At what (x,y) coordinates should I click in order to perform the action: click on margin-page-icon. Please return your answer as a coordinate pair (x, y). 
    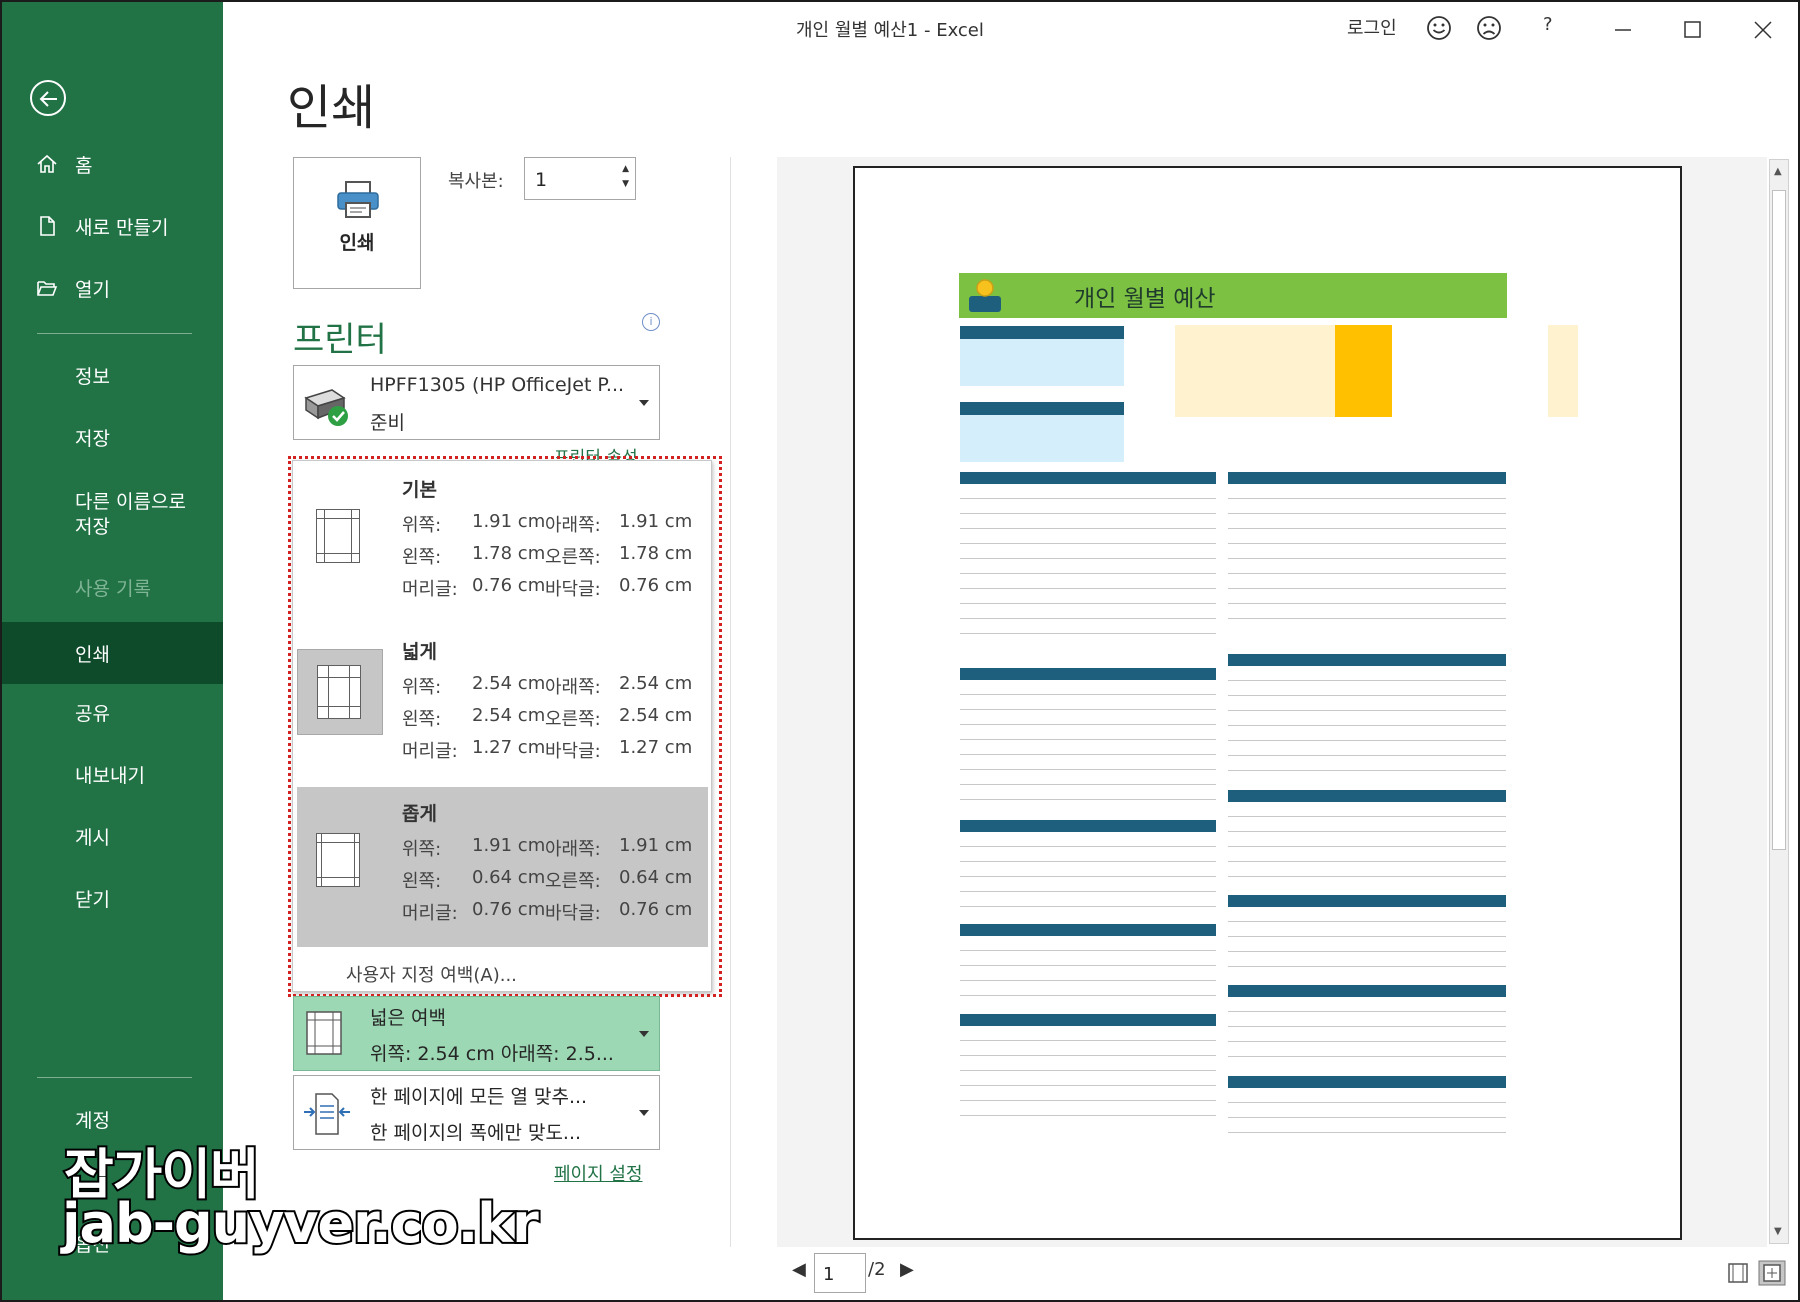
    Looking at the image, I should click on (338, 860).